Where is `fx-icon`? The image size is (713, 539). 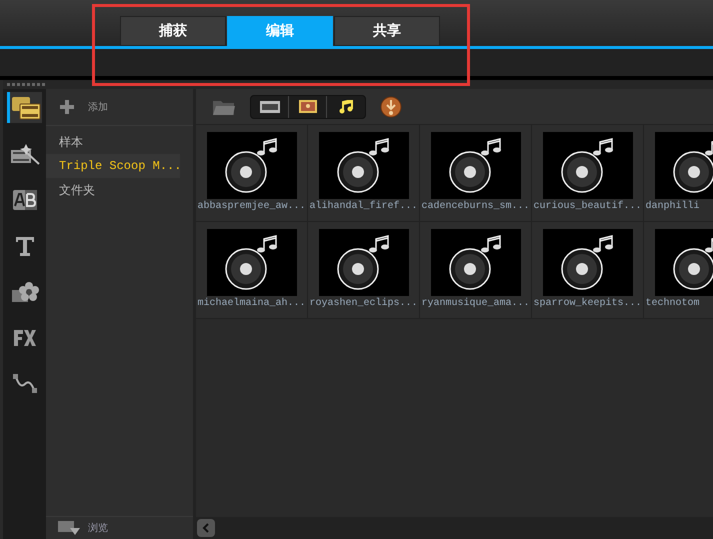
fx-icon is located at coordinates (25, 338).